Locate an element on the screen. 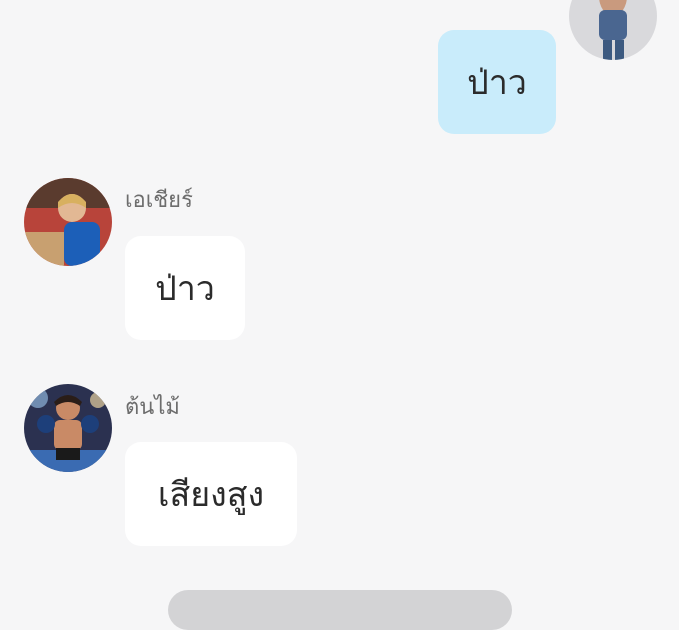 Image resolution: width=679 pixels, height=630 pixels. message-input-bar is located at coordinates (340, 610).